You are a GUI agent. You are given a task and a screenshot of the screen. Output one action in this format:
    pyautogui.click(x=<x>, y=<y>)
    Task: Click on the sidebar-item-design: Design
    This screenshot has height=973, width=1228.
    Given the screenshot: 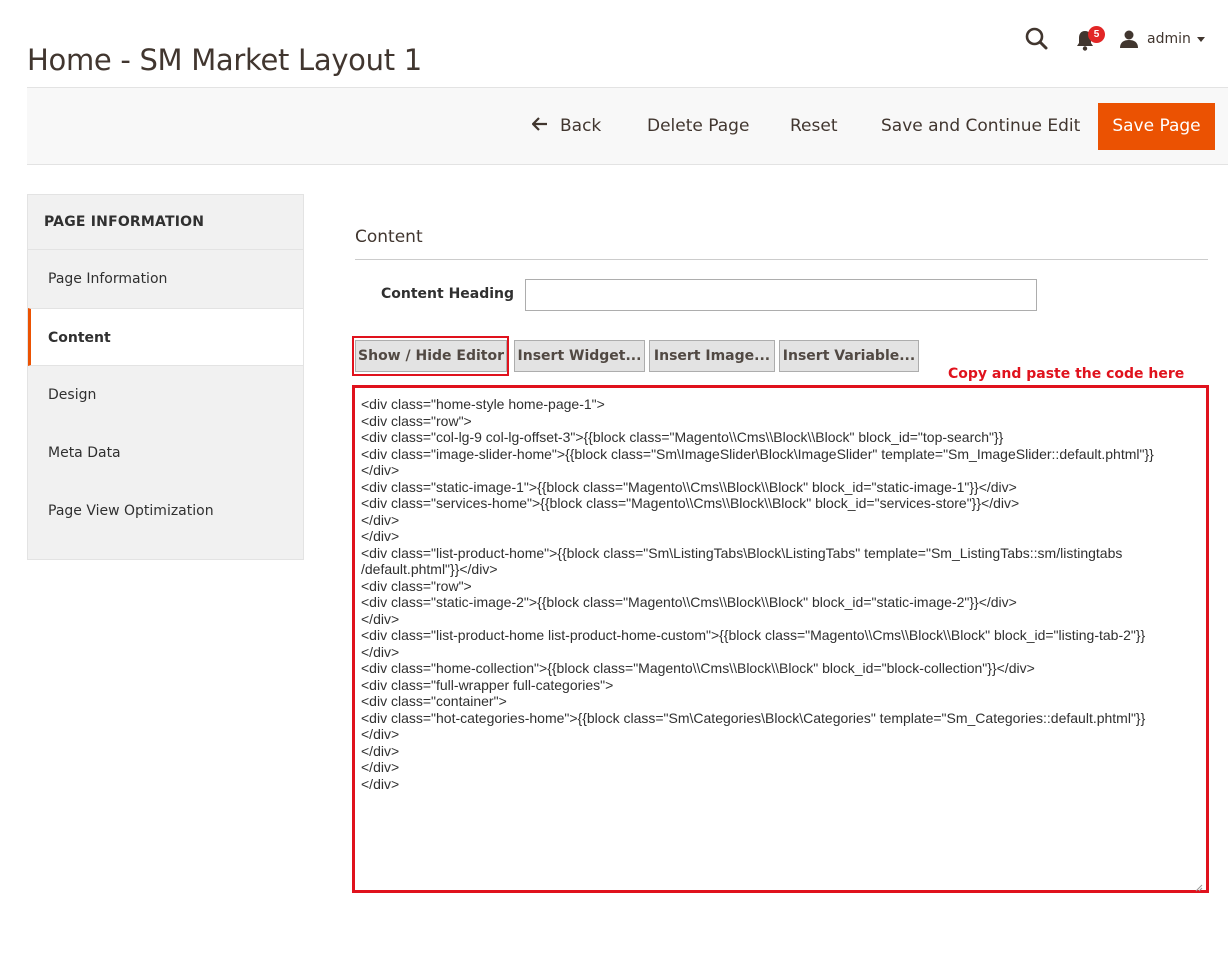 What is the action you would take?
    pyautogui.click(x=165, y=395)
    